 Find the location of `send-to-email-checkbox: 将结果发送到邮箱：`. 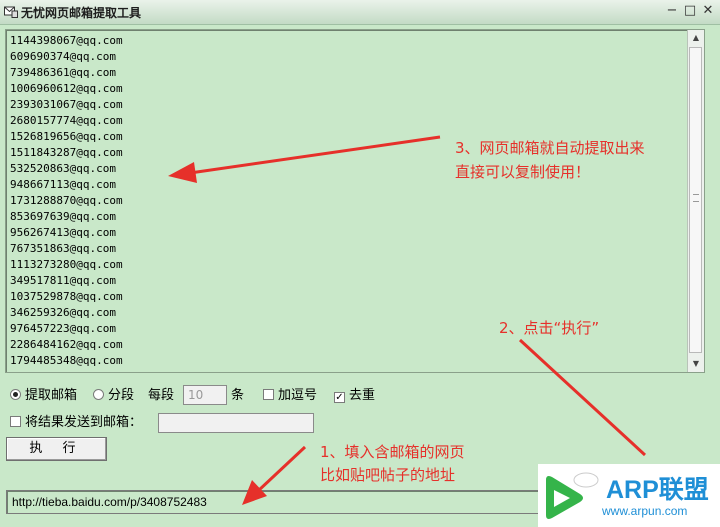

send-to-email-checkbox: 将结果发送到邮箱： is located at coordinates (76, 423).